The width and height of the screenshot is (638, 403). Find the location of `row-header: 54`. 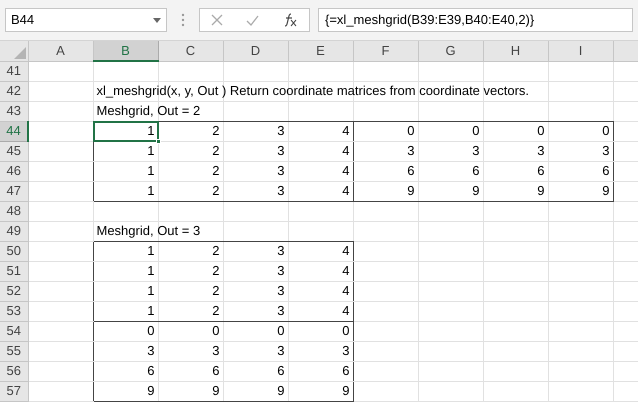

row-header: 54 is located at coordinates (14, 331).